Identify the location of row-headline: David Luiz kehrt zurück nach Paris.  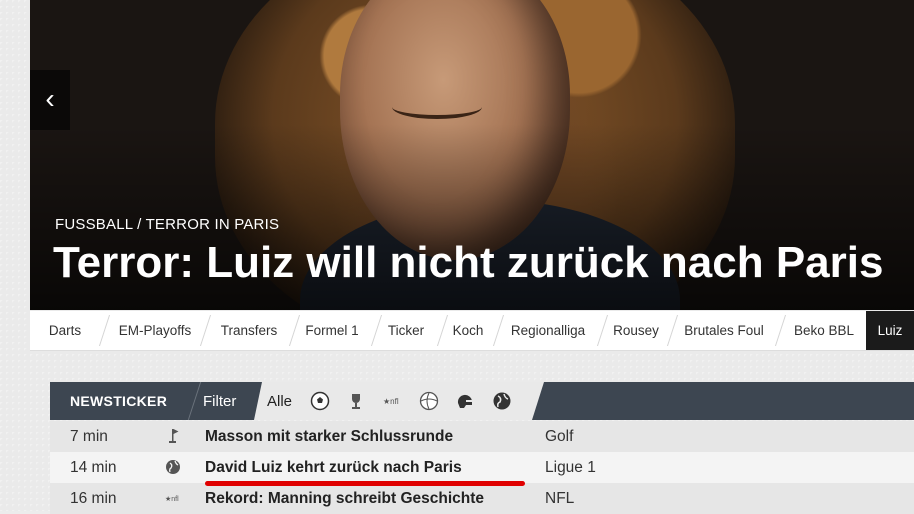
(333, 467).